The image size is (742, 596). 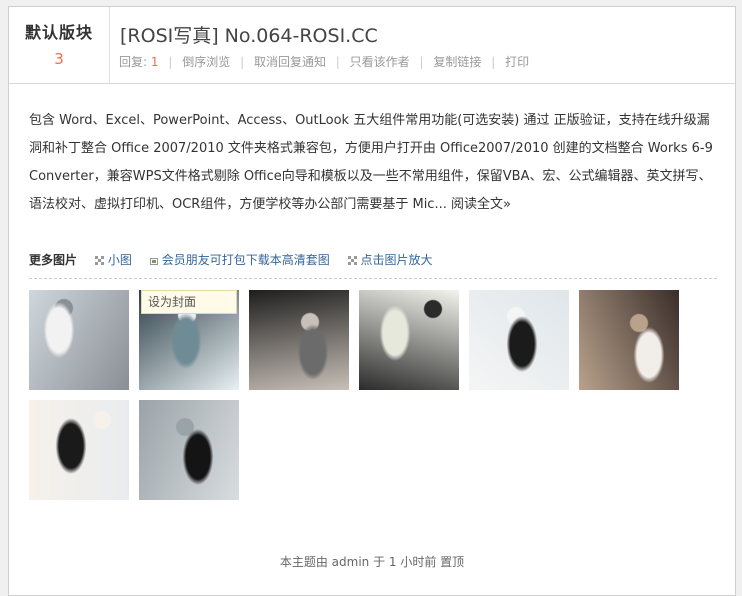 I want to click on copy-link-link: 复制链接, so click(x=457, y=61).